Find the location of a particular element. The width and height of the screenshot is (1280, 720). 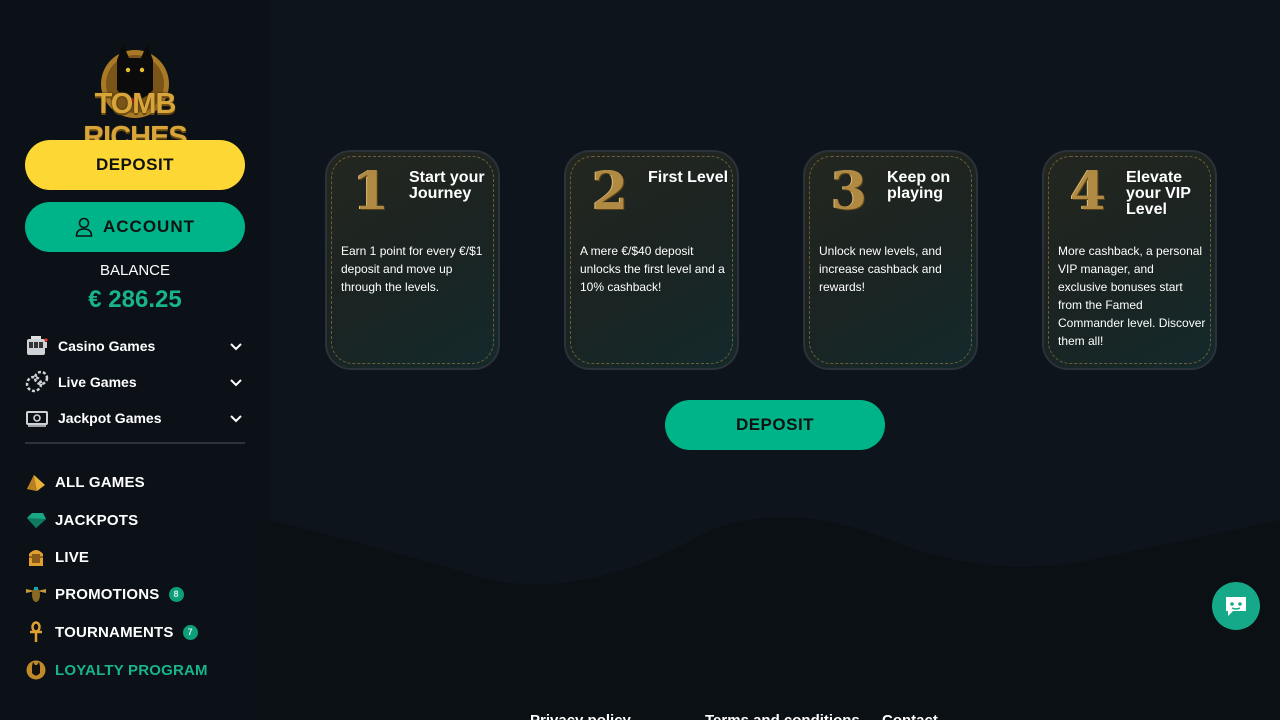

cash-icon is located at coordinates (37, 418).